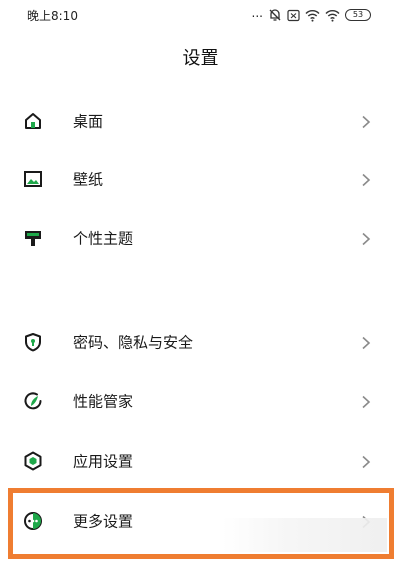 The image size is (401, 572). Describe the element at coordinates (200, 16) in the screenshot. I see `status-bar: 晚上8:10 ... 53` at that location.